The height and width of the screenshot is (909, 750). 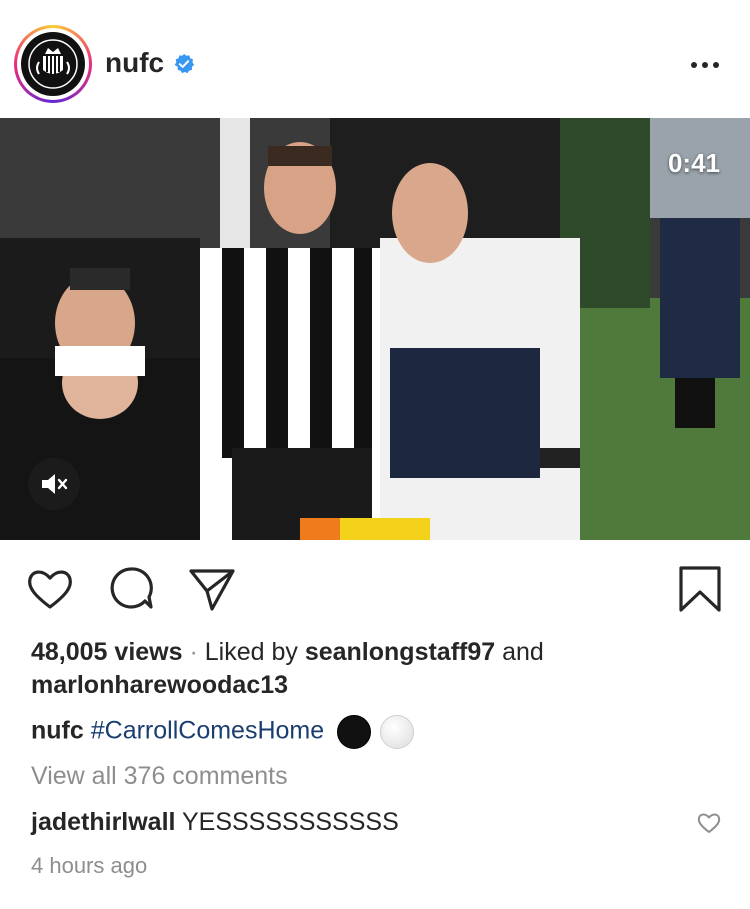 What do you see at coordinates (700, 589) in the screenshot?
I see `bookmark-icon` at bounding box center [700, 589].